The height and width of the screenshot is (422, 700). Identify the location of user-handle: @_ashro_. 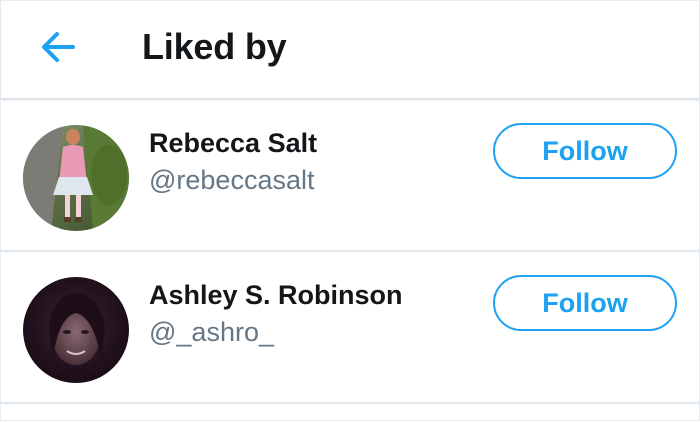
(211, 332).